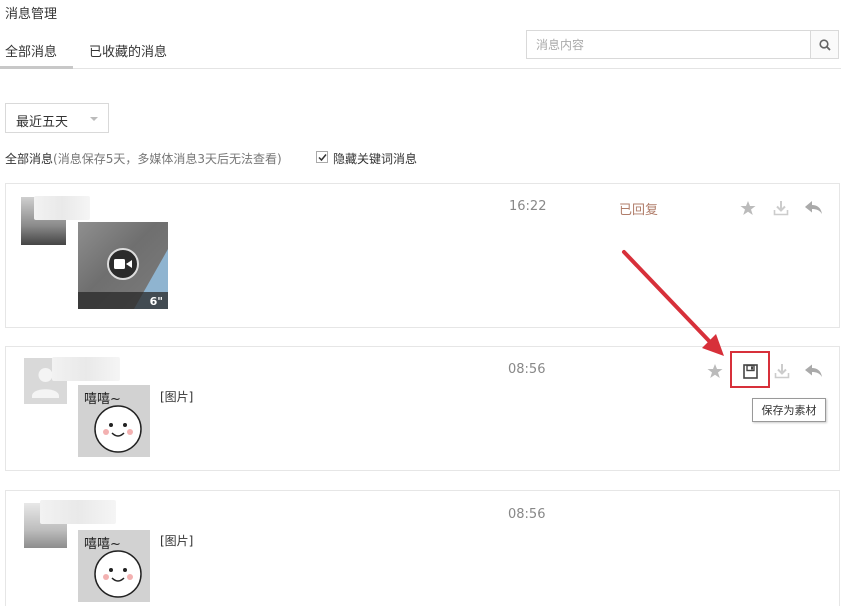  Describe the element at coordinates (36, 67) in the screenshot. I see `active-tab-indicator` at that location.